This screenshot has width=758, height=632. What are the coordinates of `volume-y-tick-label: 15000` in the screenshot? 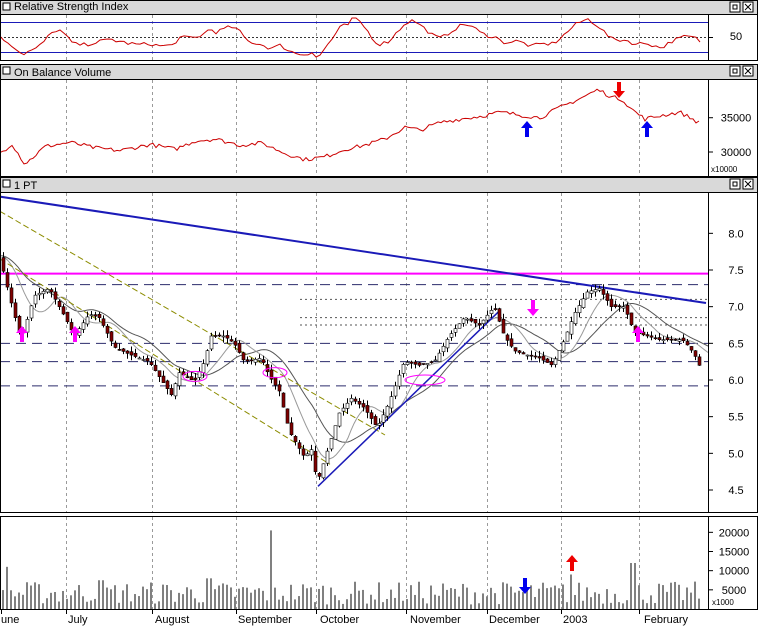 It's located at (734, 553).